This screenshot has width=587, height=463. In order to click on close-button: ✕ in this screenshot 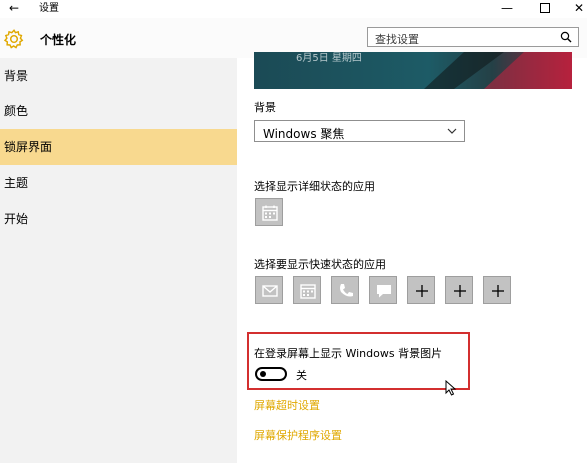, I will do `click(575, 8)`.